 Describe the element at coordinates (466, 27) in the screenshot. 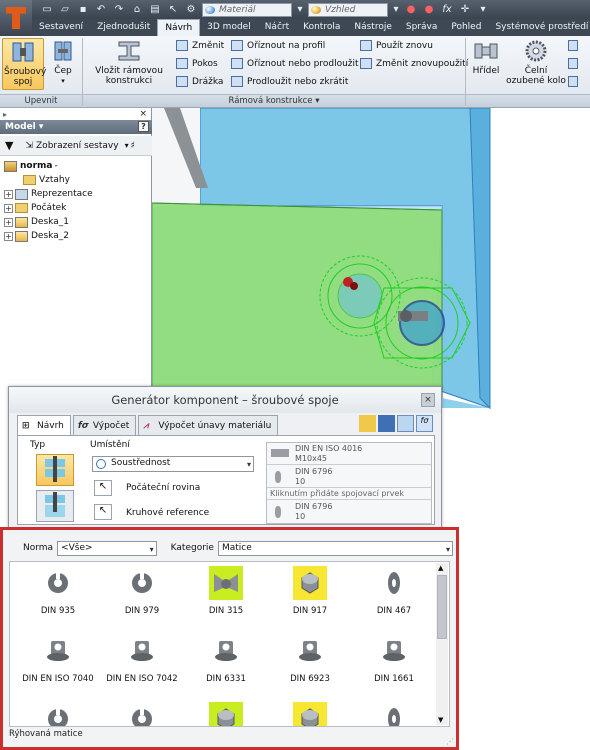

I see `ribbon-tab: Pohled` at that location.